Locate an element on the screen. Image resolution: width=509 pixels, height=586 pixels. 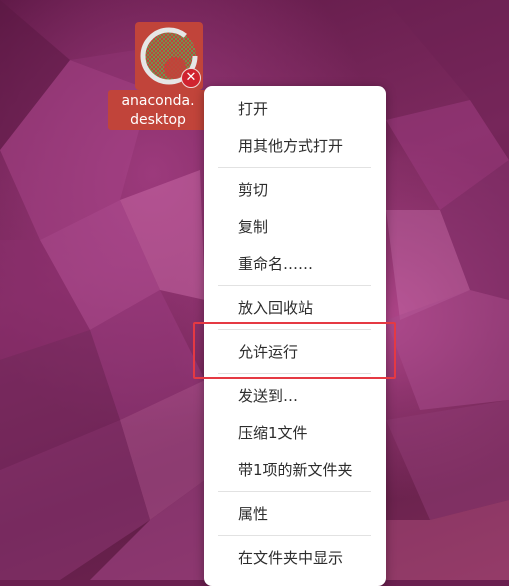
menu-item-copy: 复制 is located at coordinates (295, 227).